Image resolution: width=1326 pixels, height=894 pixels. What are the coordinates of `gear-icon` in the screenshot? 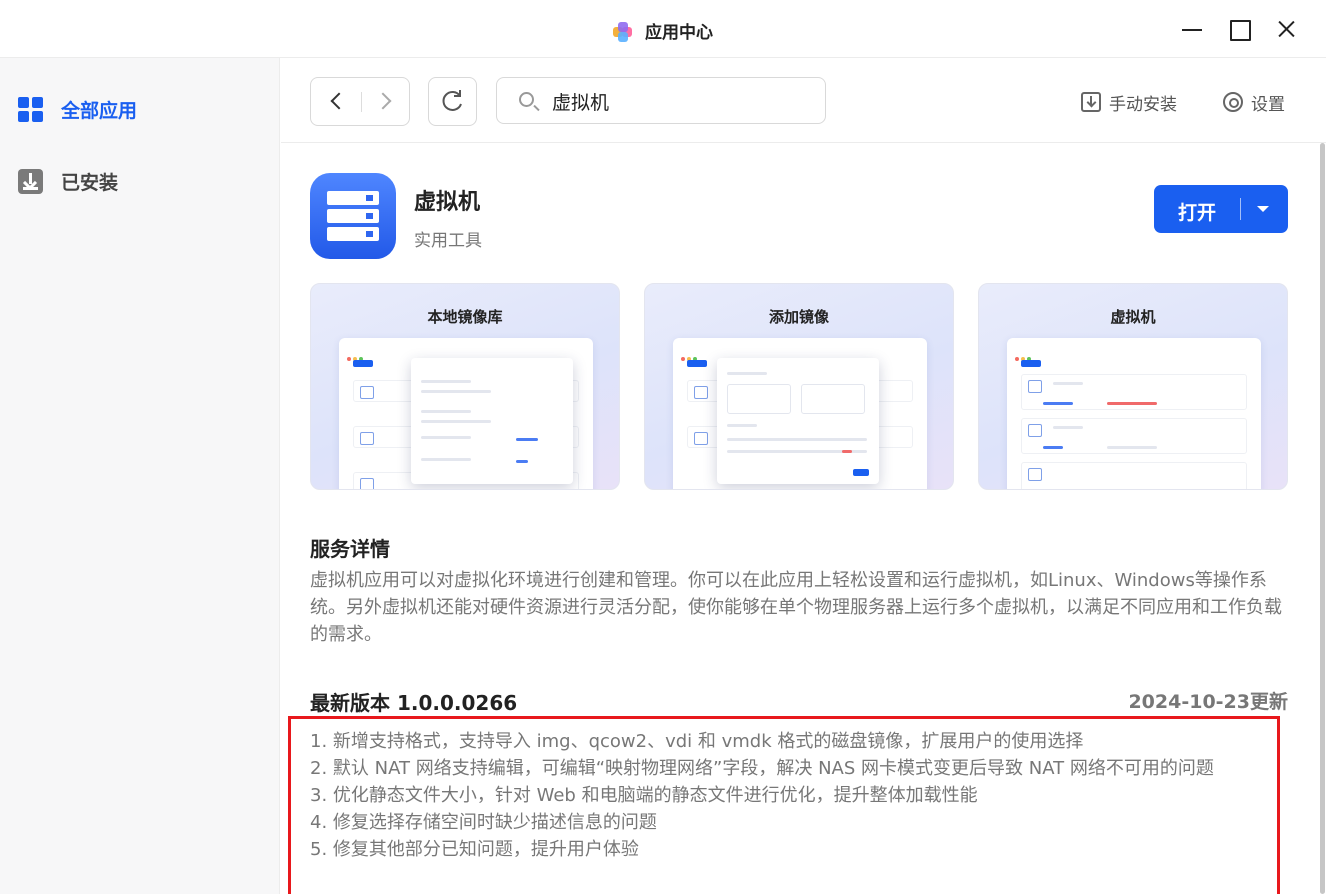 It's located at (1233, 102).